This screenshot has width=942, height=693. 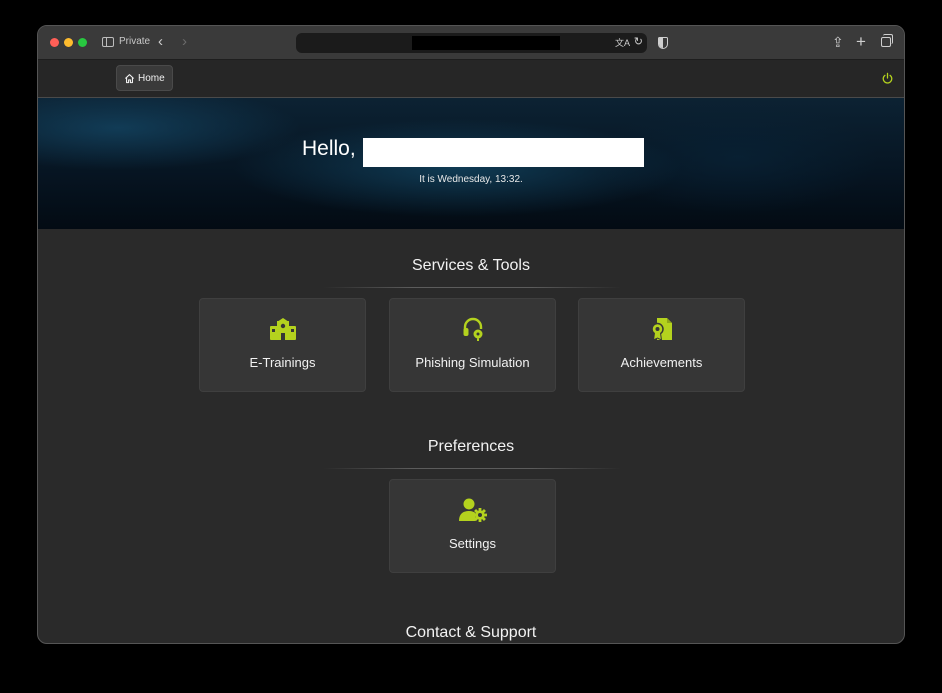 I want to click on user-gear-icon, so click(x=472, y=510).